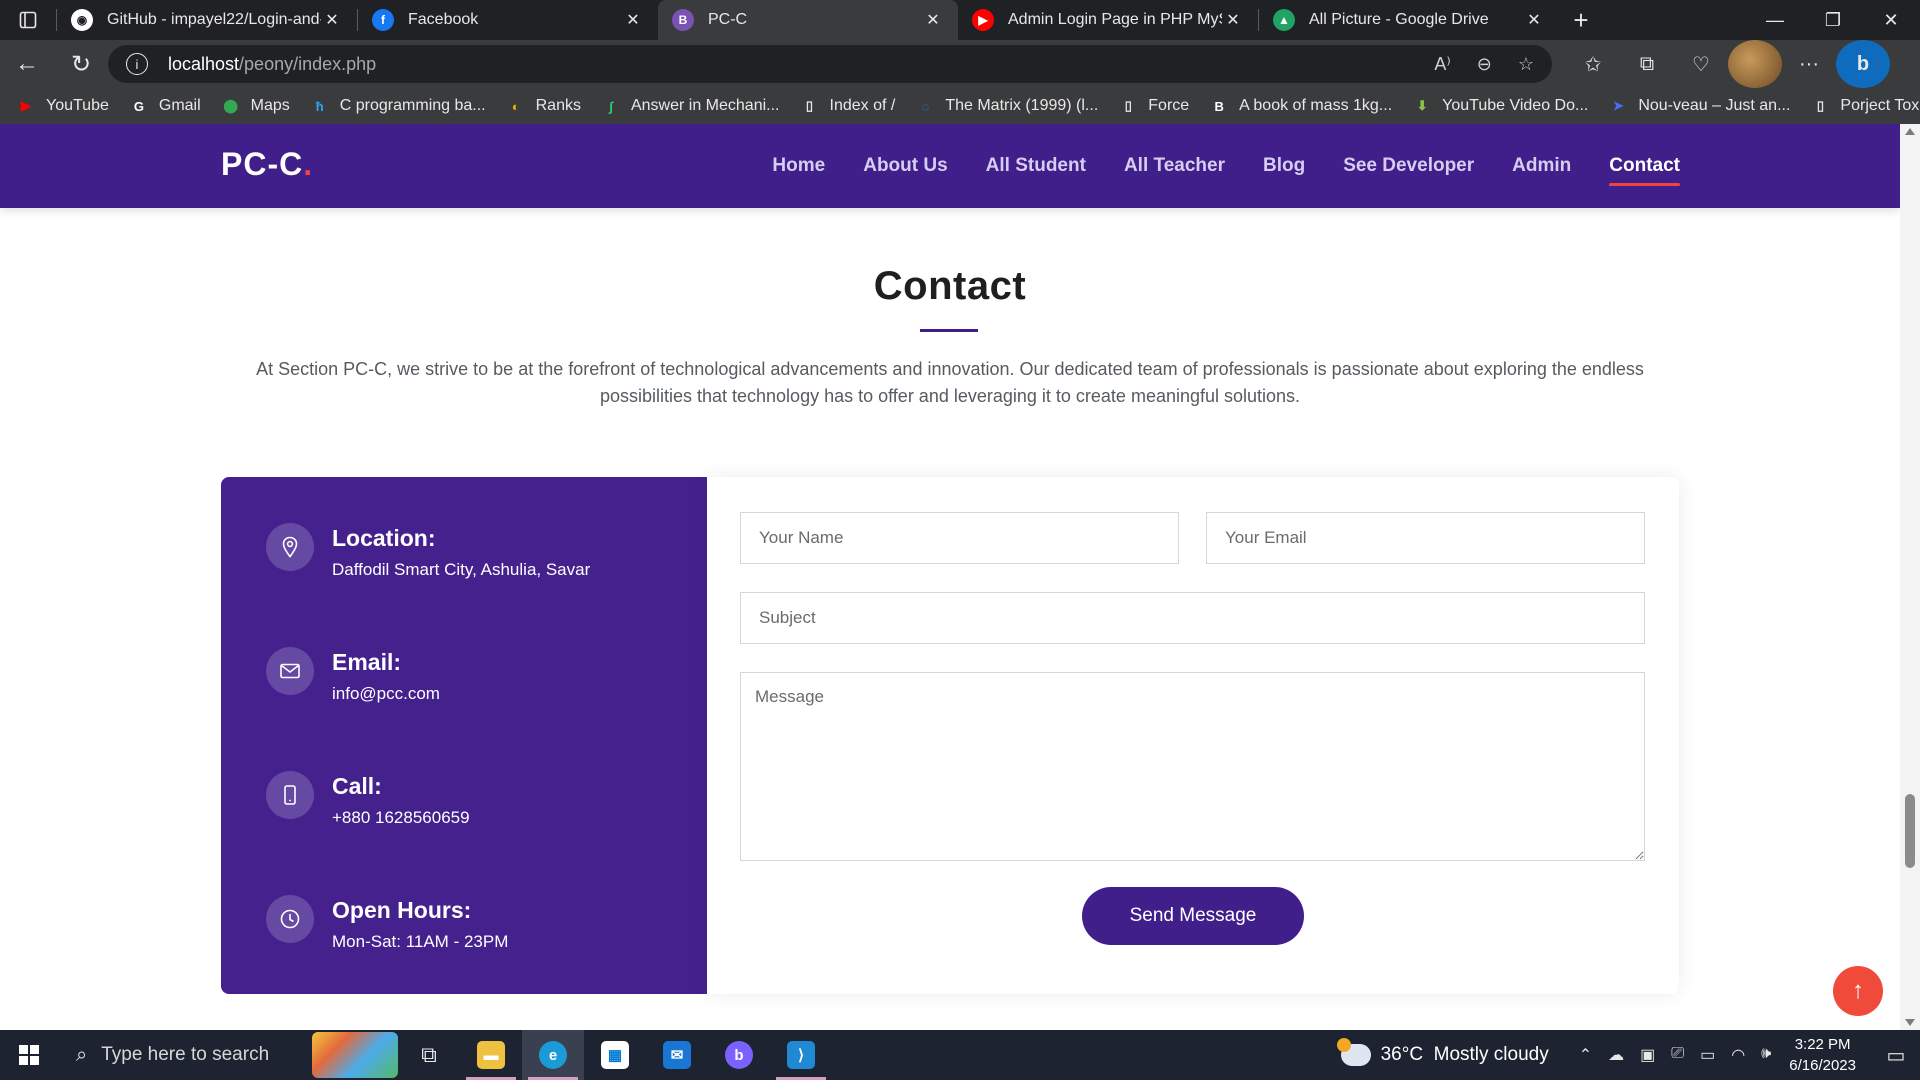 The width and height of the screenshot is (1920, 1080). What do you see at coordinates (801, 1055) in the screenshot?
I see `vscode-app: ⟩` at bounding box center [801, 1055].